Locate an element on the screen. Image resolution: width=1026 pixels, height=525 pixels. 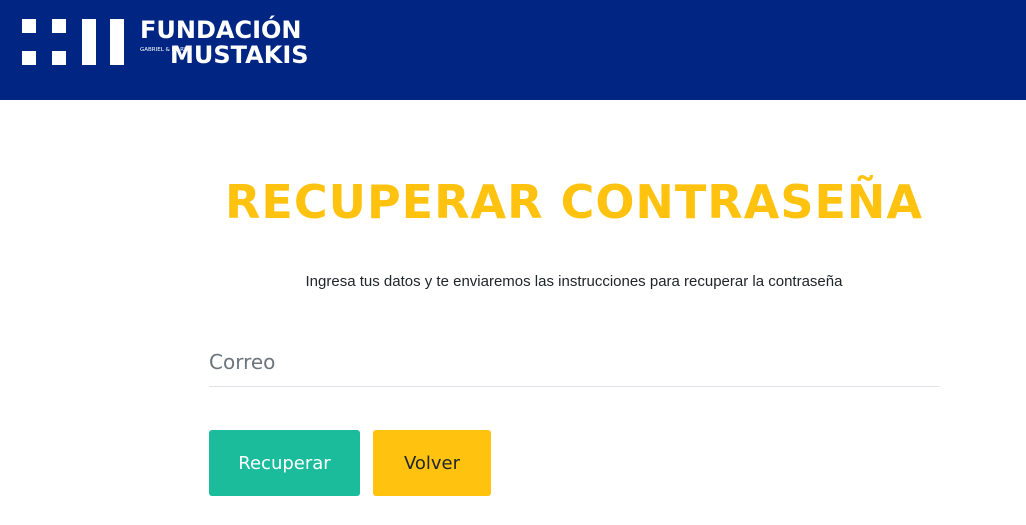
logo-line-mustakis: MUSTAKIS is located at coordinates (239, 55).